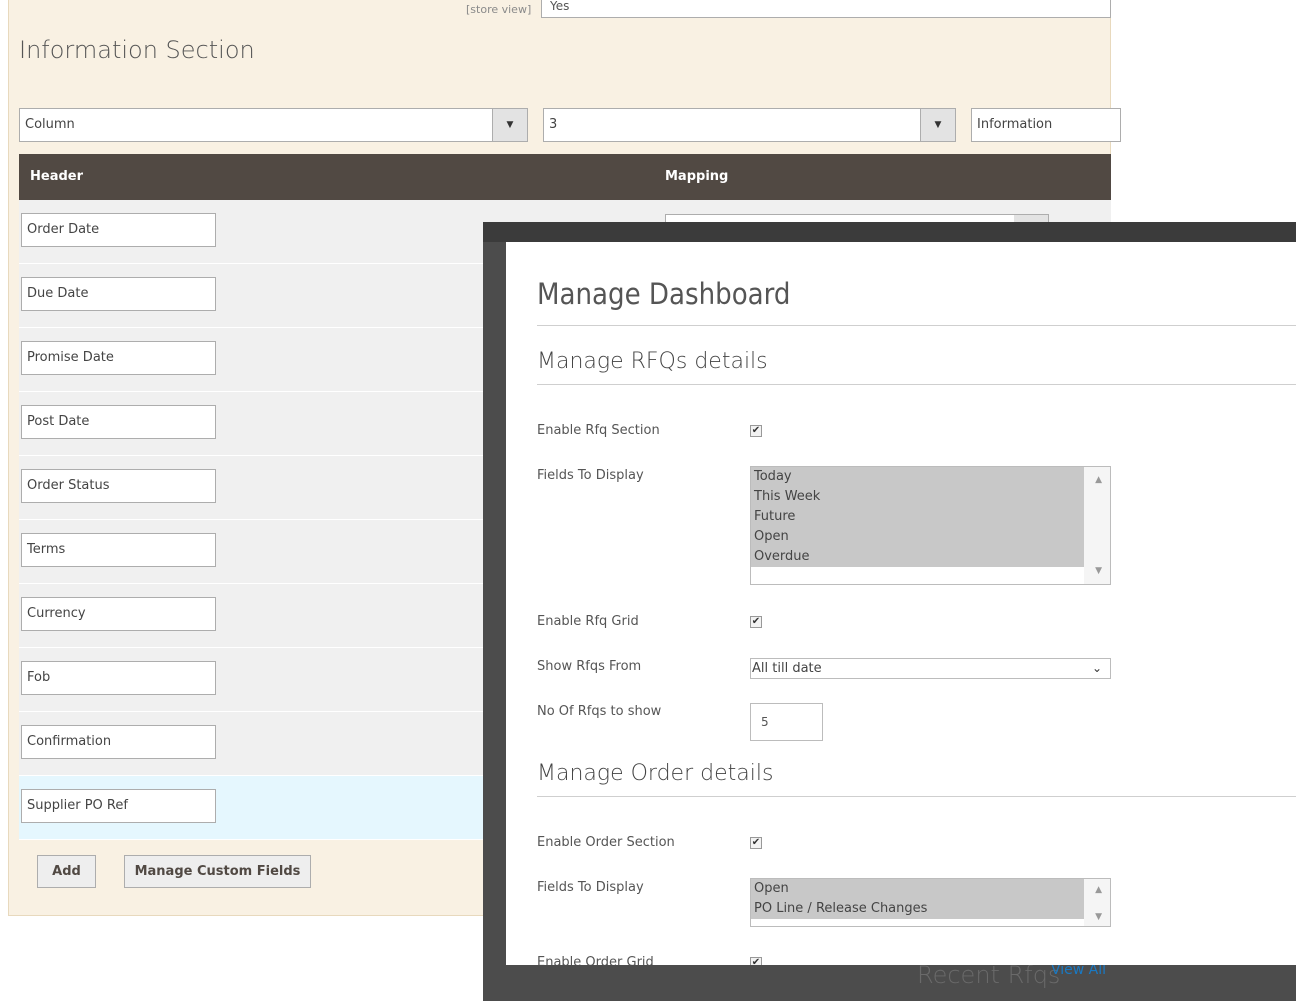 The height and width of the screenshot is (1001, 1296). I want to click on list-item: Overdue, so click(917, 557).